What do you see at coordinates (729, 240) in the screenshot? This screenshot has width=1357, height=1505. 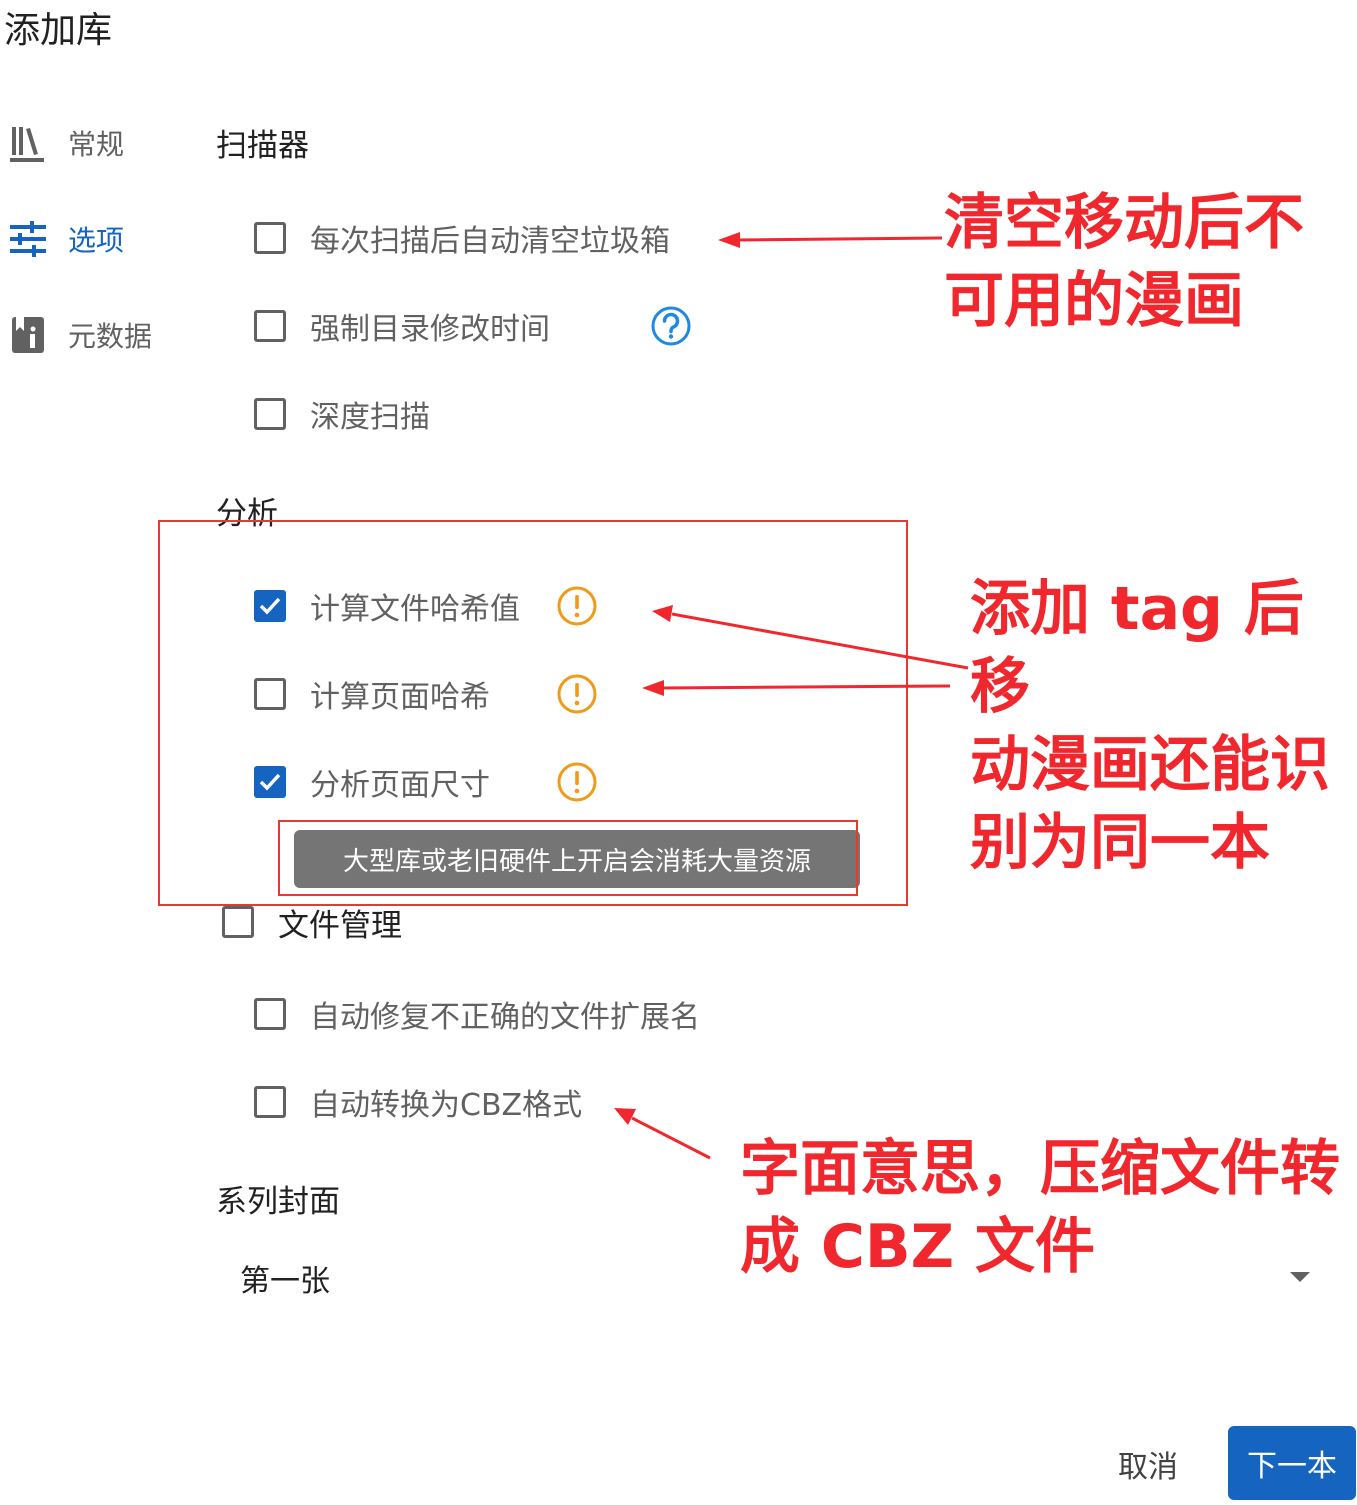 I see `arrow-empty-trash-head` at bounding box center [729, 240].